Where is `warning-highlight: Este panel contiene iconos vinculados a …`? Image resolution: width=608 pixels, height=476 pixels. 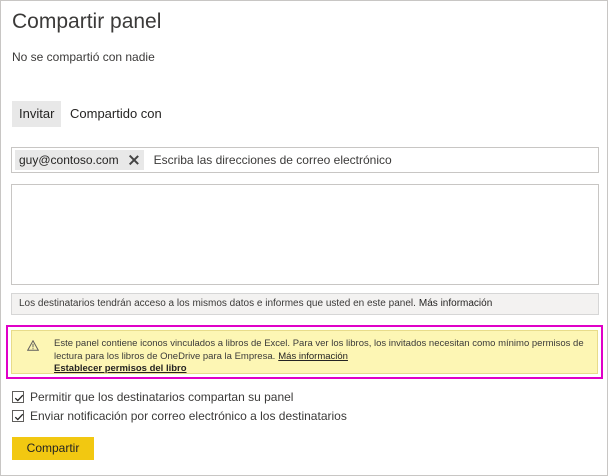
warning-highlight: Este panel contiene iconos vinculados a … is located at coordinates (304, 352).